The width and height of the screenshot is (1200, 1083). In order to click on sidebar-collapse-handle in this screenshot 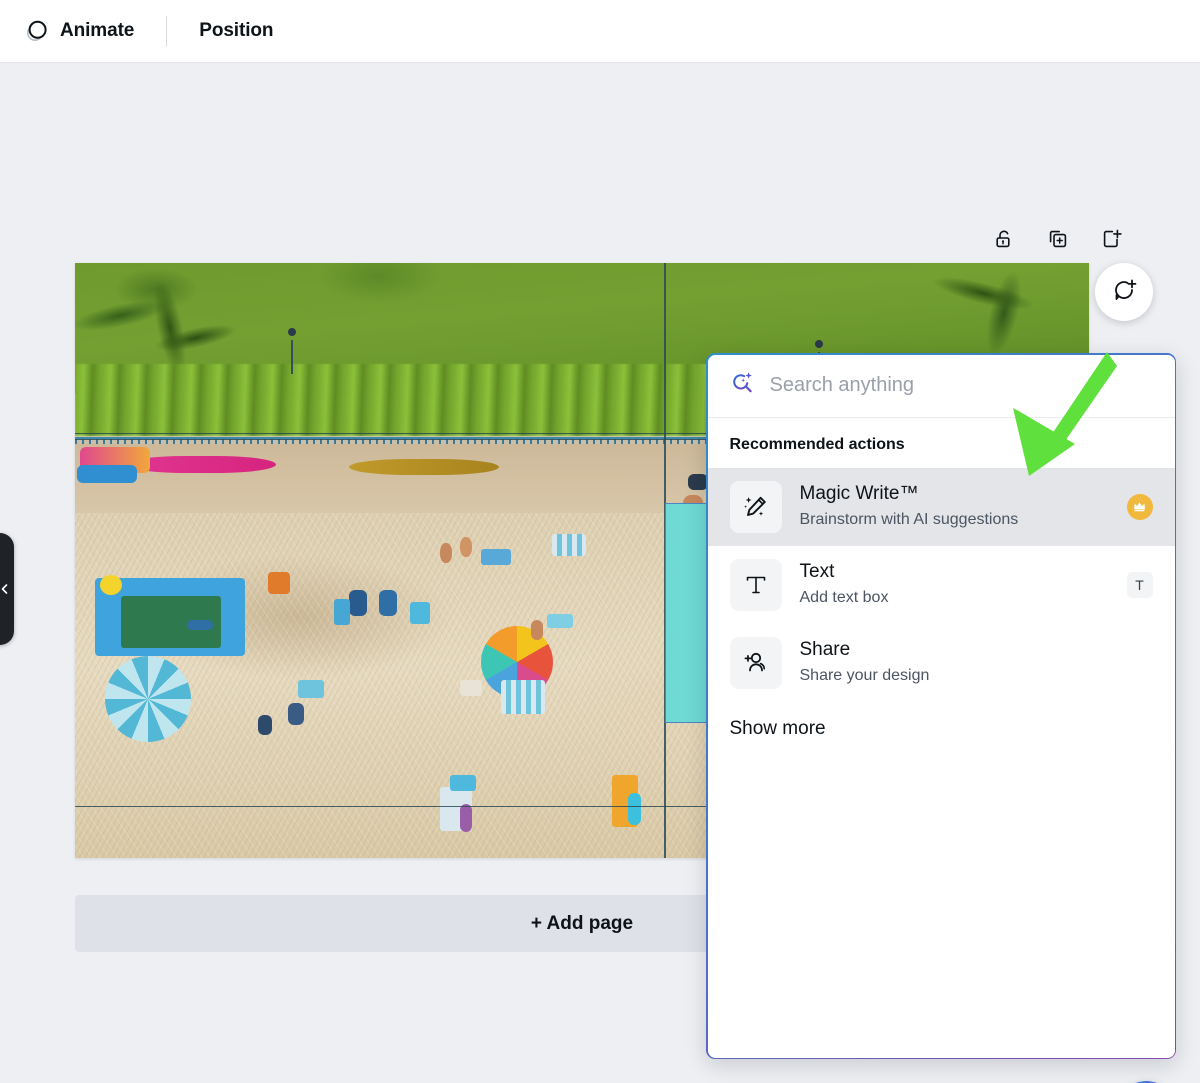, I will do `click(7, 589)`.